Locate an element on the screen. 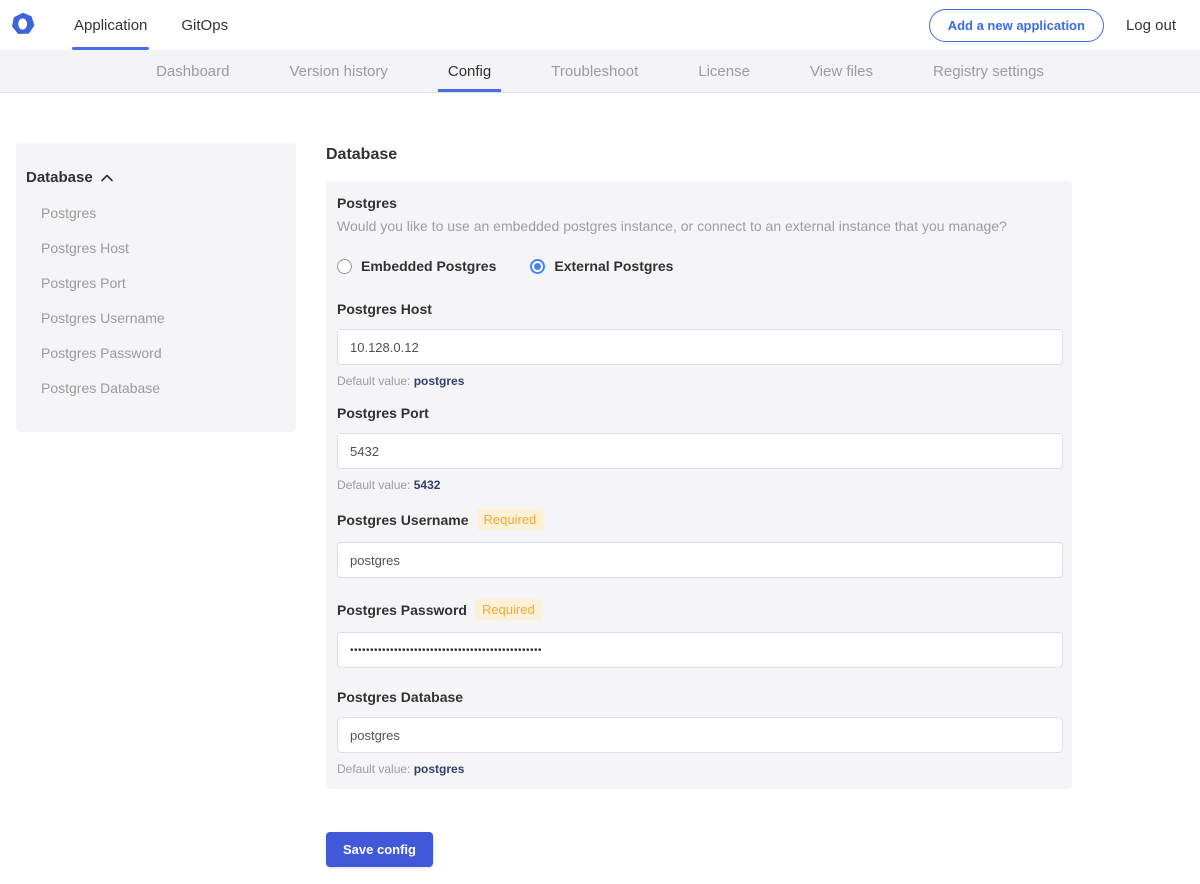 The height and width of the screenshot is (884, 1200). sidebar-item-postgres-username: Postgres Username is located at coordinates (156, 318).